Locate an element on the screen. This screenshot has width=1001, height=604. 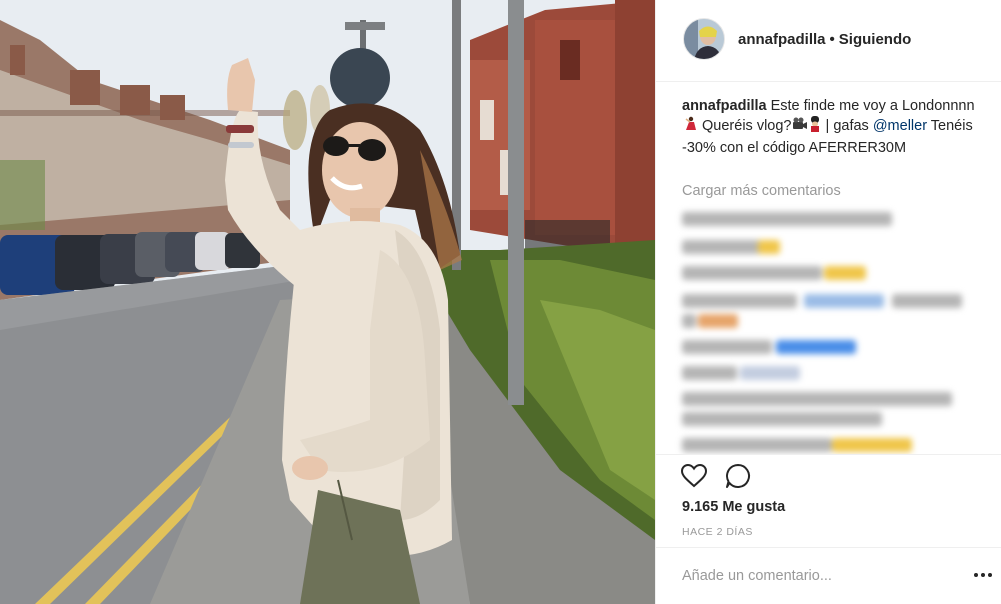
blurred-comments is located at coordinates (826, 329).